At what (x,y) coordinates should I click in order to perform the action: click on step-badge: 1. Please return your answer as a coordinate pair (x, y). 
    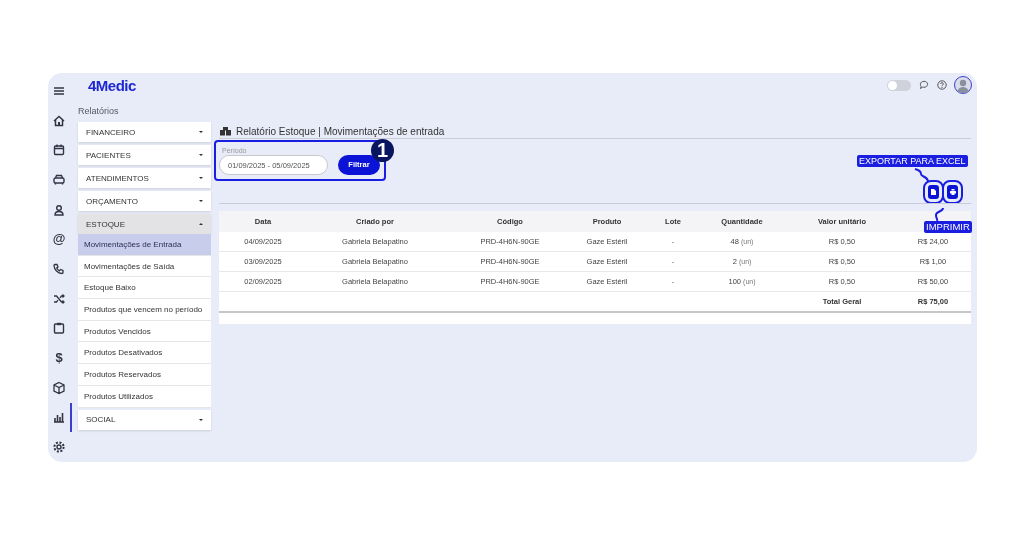
    Looking at the image, I should click on (382, 150).